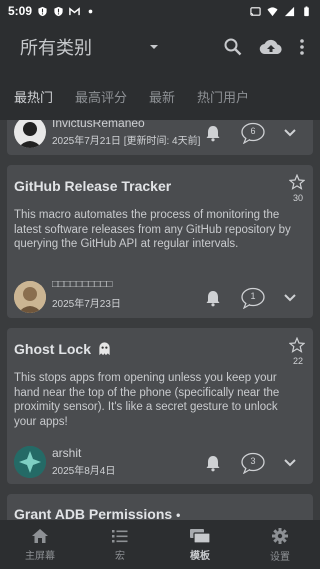 This screenshot has height=569, width=320. I want to click on comment-count: 6, so click(253, 131).